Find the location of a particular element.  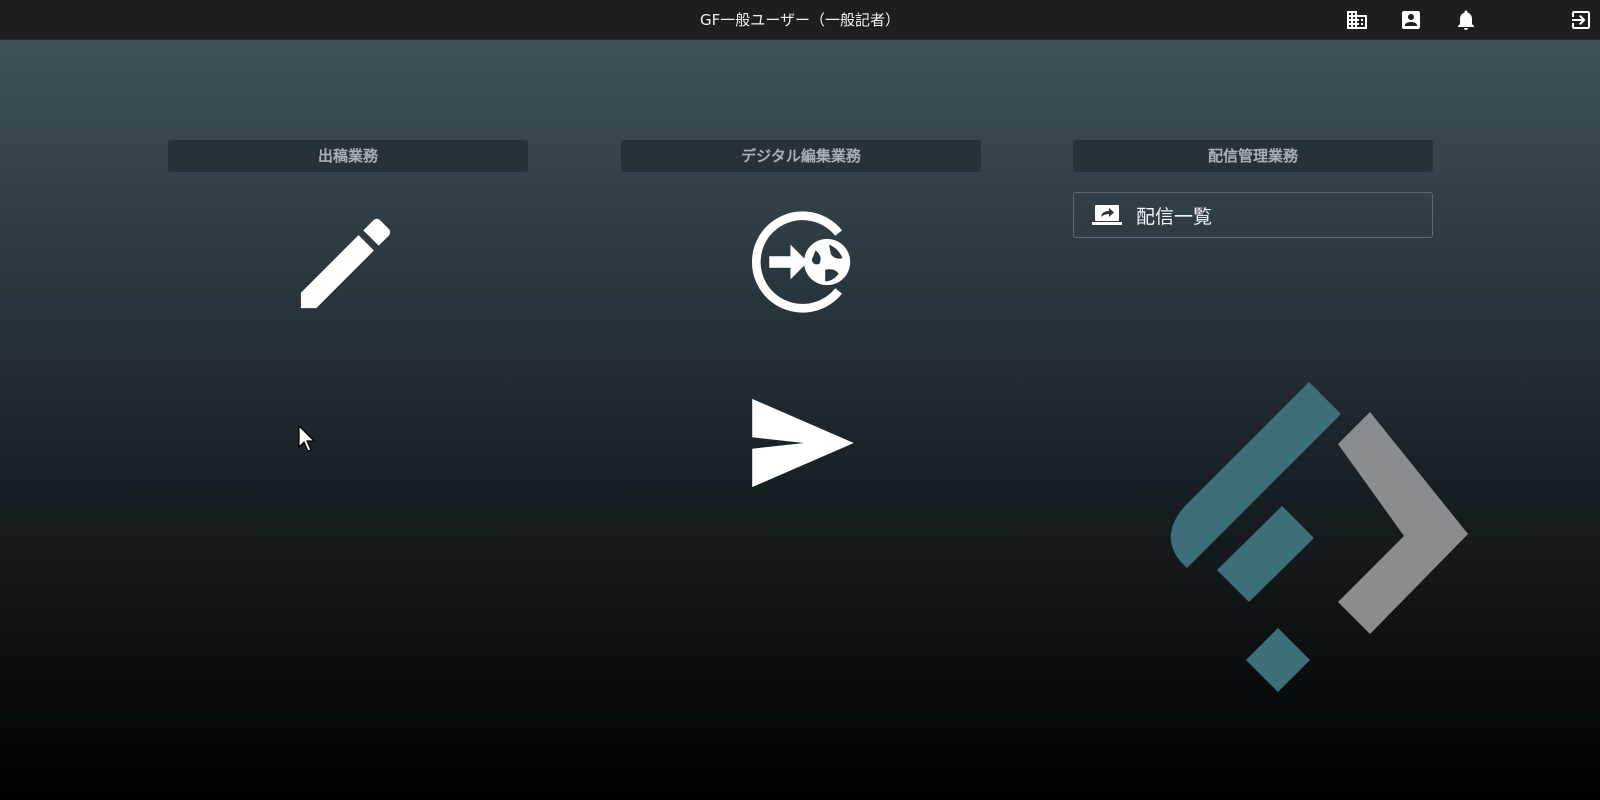

column-header-distribution: 配信管理業務 is located at coordinates (1253, 156).